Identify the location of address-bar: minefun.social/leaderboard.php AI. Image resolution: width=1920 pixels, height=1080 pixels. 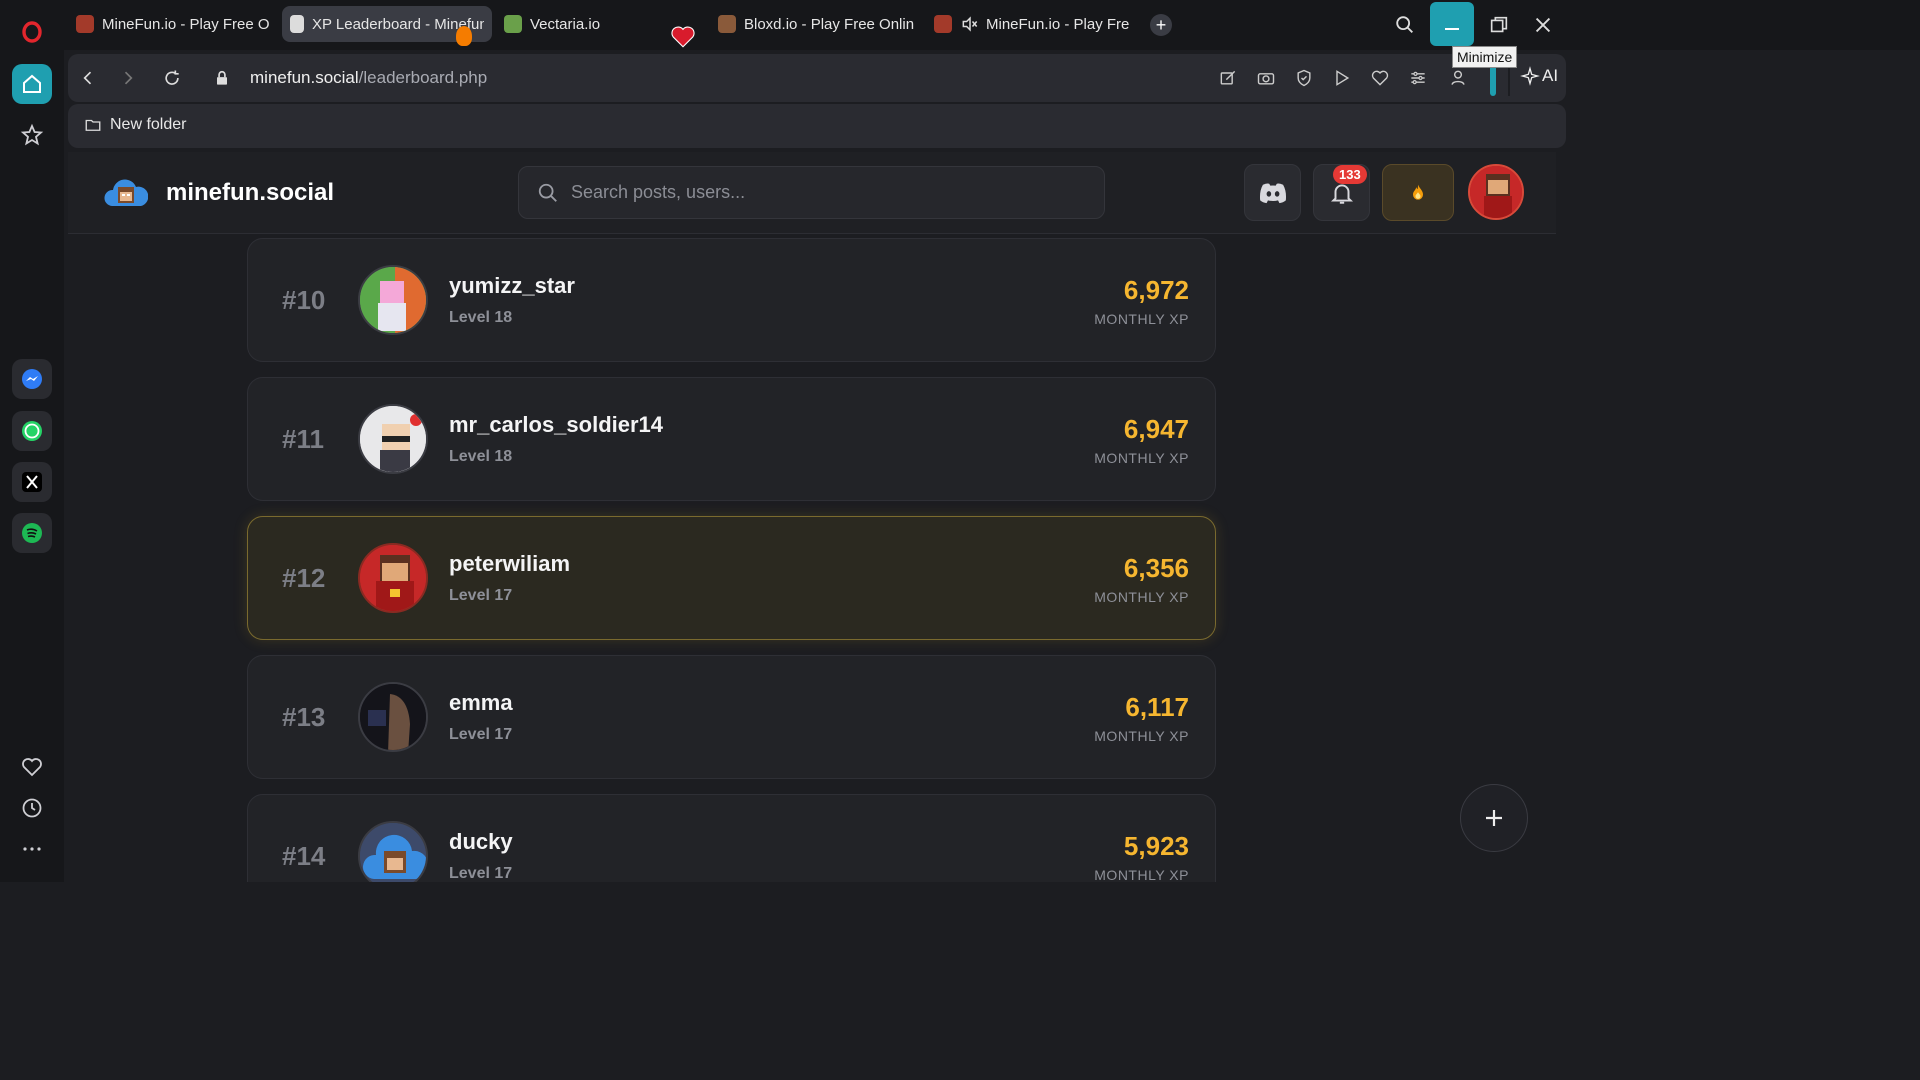
(817, 78).